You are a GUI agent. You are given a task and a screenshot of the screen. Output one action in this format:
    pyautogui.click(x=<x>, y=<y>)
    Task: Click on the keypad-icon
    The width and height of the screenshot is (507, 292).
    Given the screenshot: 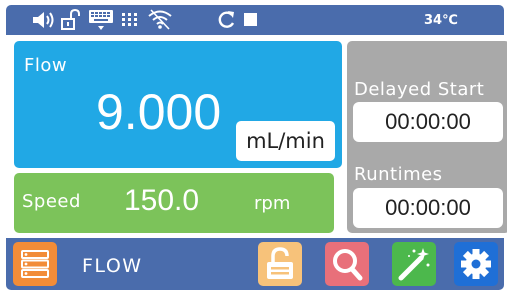 What is the action you would take?
    pyautogui.click(x=131, y=20)
    